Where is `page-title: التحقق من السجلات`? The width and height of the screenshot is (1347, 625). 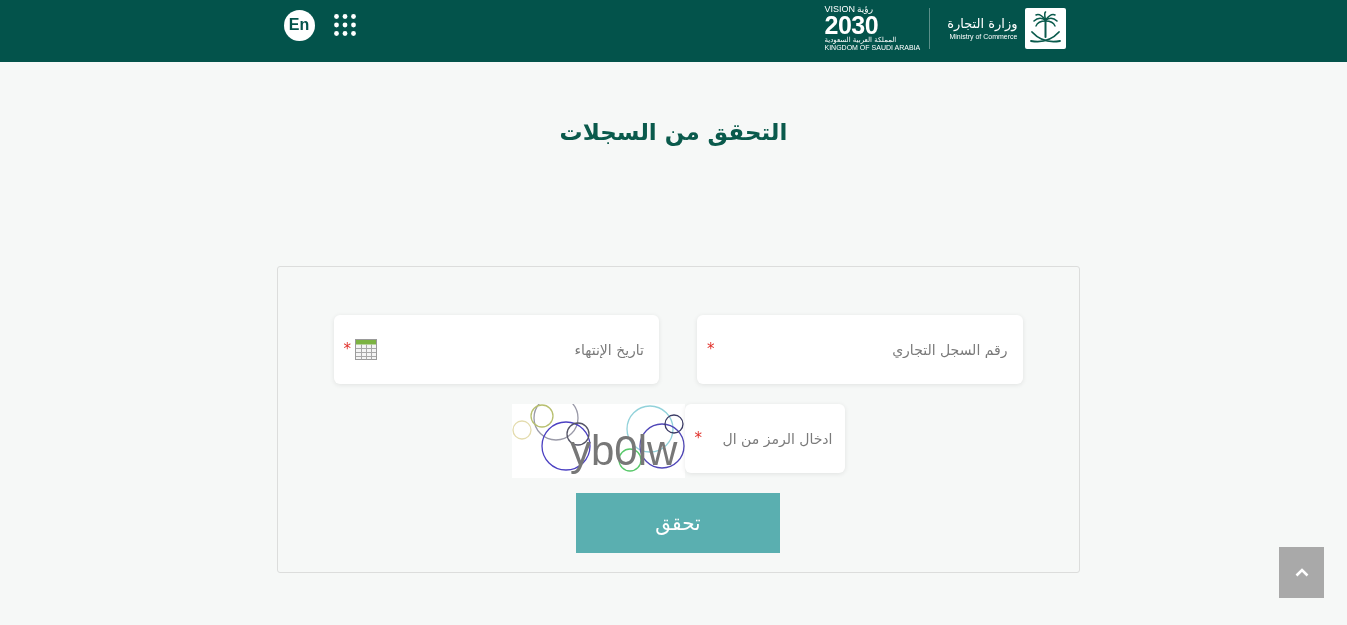 page-title: التحقق من السجلات is located at coordinates (673, 132).